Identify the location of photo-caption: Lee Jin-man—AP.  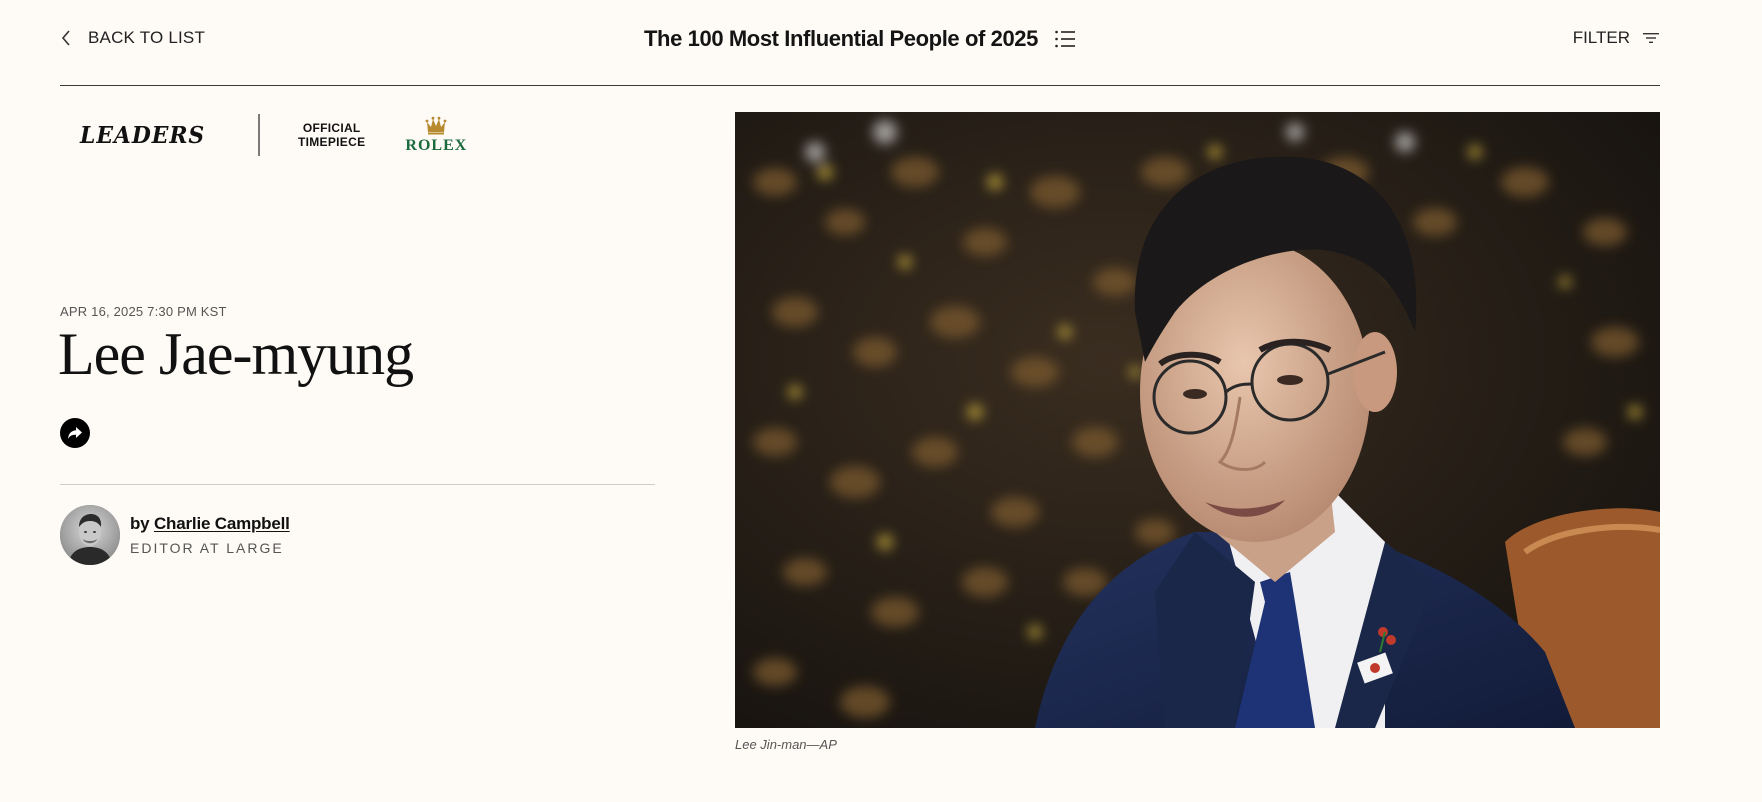
(786, 744).